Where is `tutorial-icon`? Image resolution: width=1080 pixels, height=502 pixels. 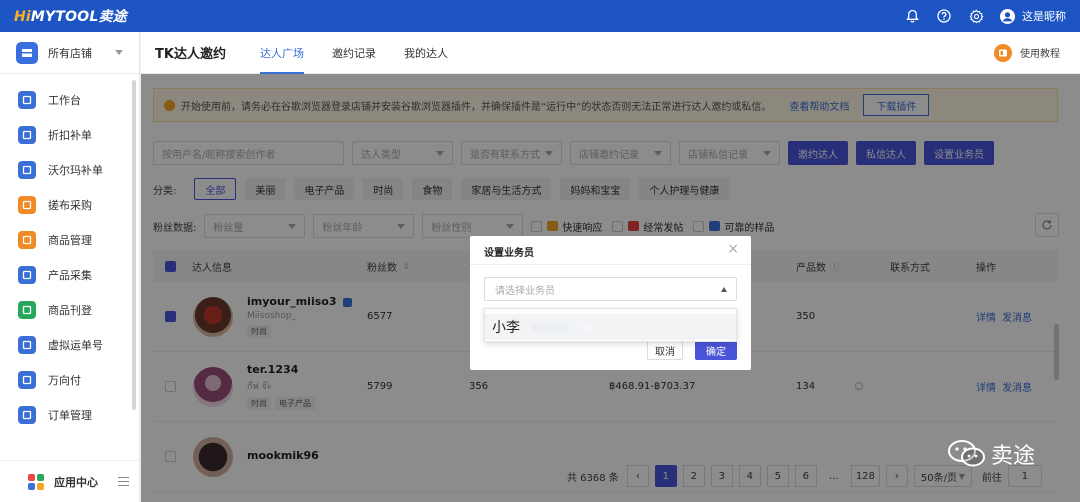 tutorial-icon is located at coordinates (1003, 52).